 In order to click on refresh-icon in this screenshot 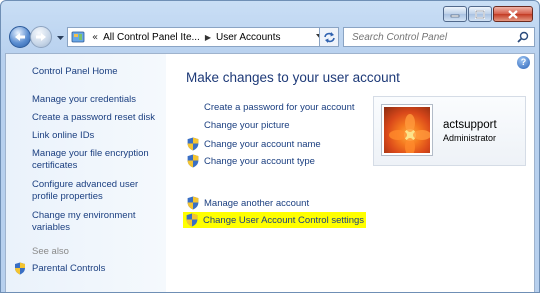, I will do `click(329, 37)`.